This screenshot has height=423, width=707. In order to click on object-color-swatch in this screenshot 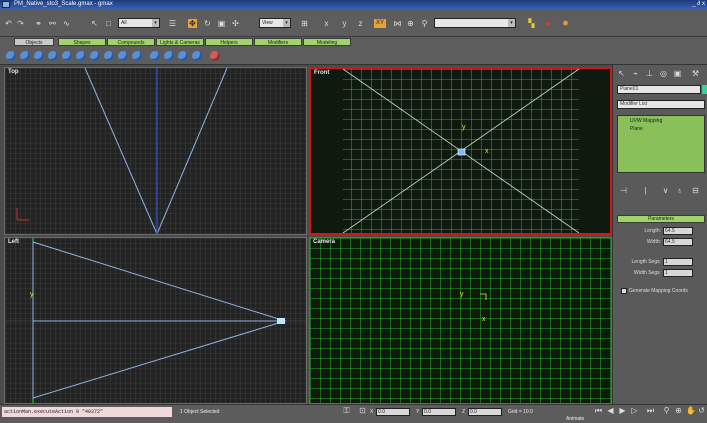, I will do `click(704, 89)`.